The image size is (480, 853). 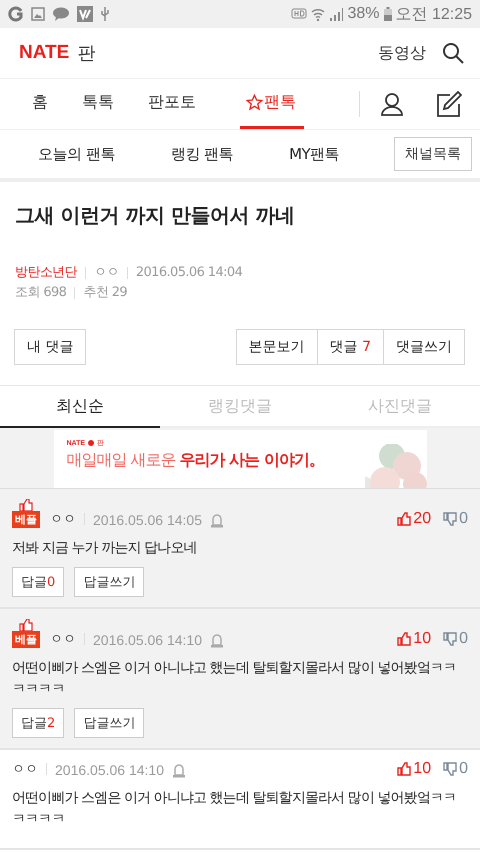 What do you see at coordinates (105, 548) in the screenshot?
I see `comment-text: 저봐 지금 누가 까는지 답나오네` at bounding box center [105, 548].